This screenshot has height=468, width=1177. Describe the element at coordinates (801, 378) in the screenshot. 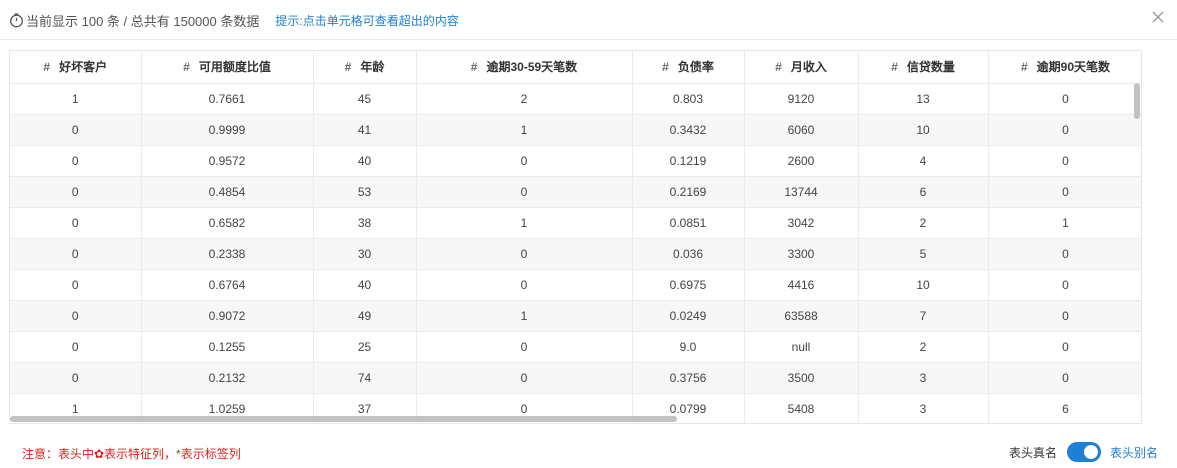

I see `table-cell: 3500` at that location.